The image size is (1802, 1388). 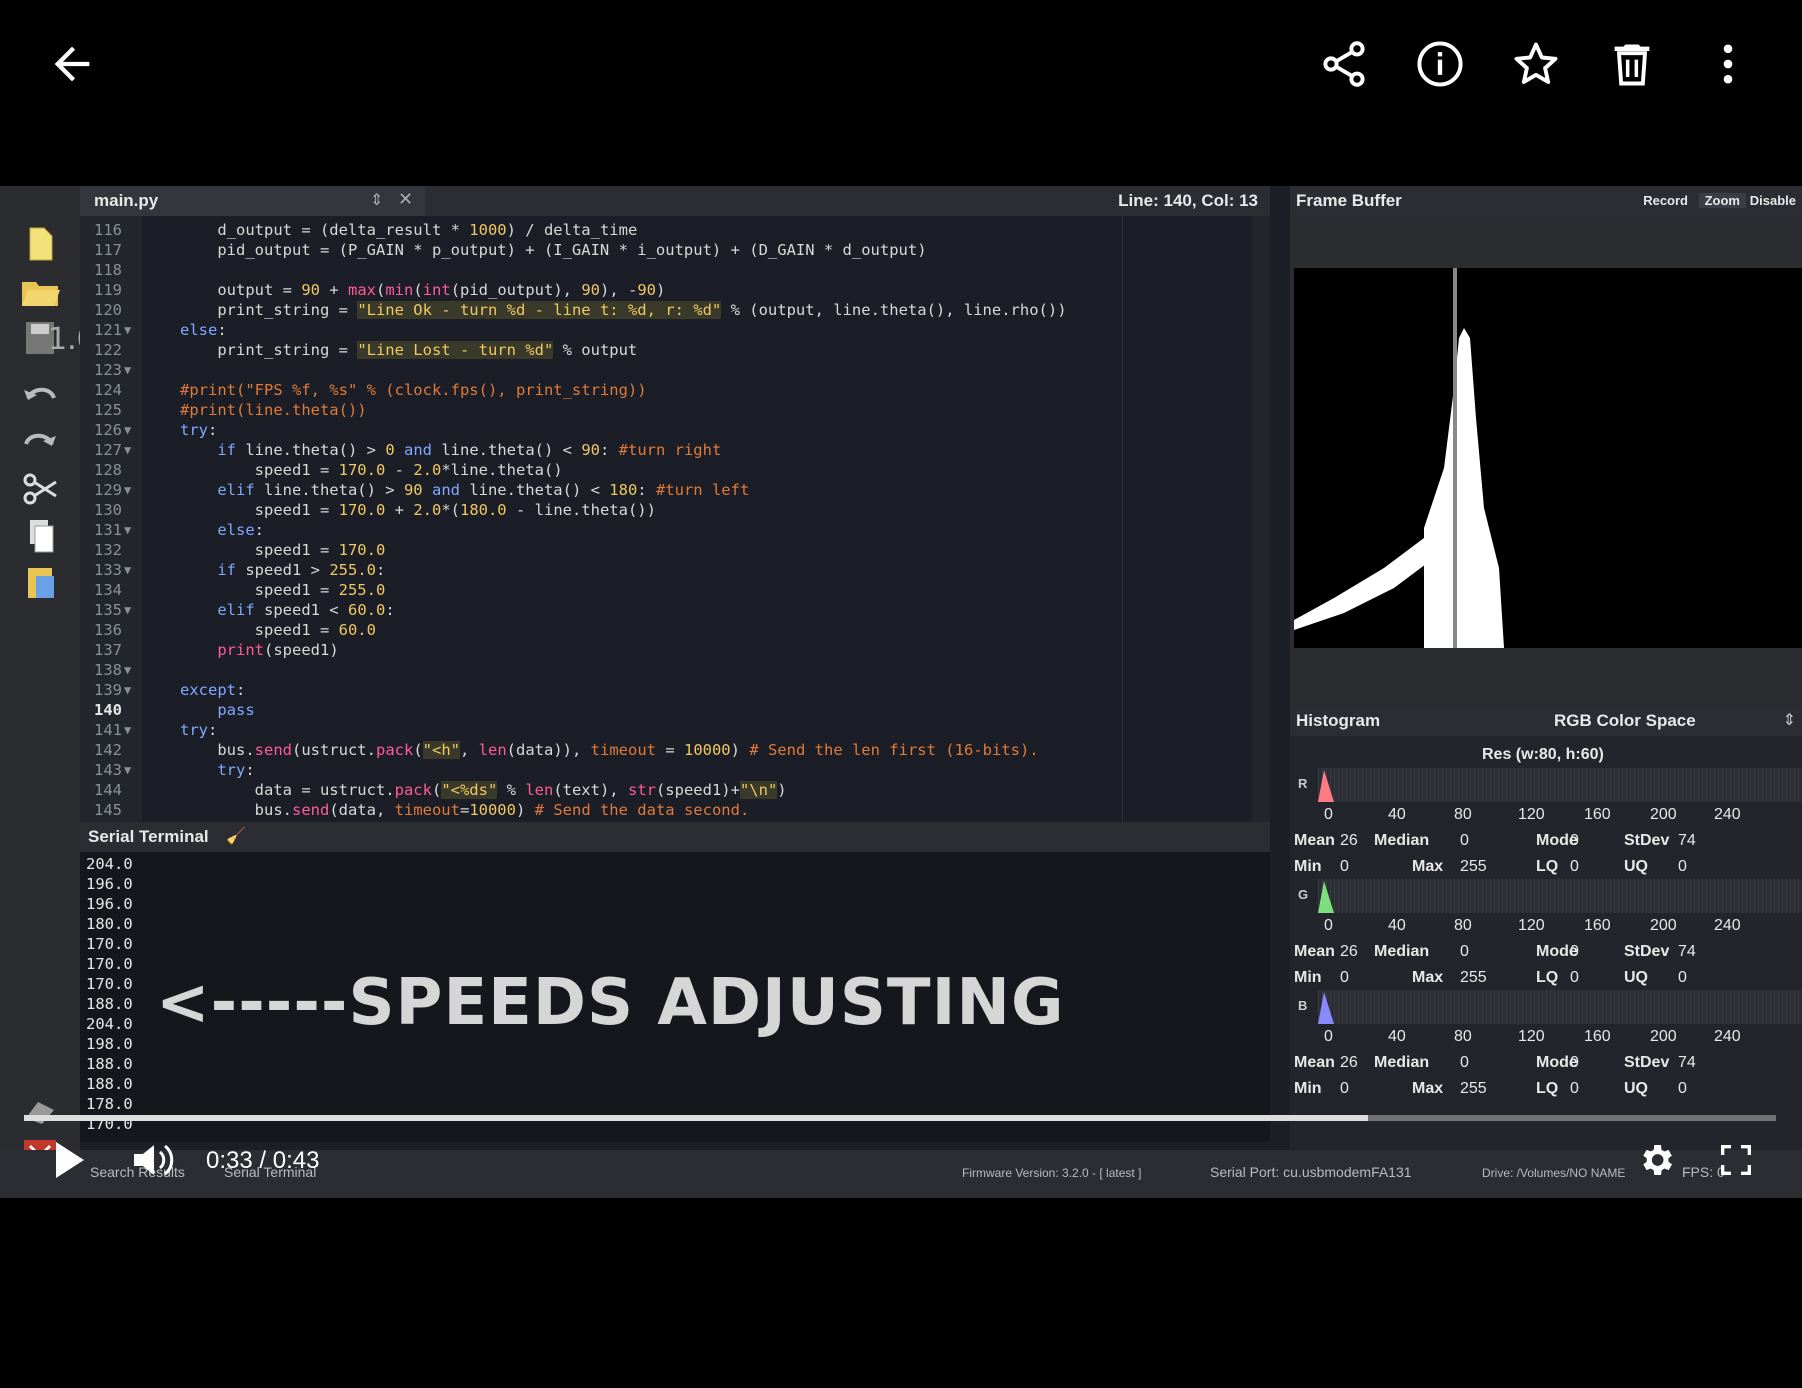 What do you see at coordinates (1773, 200) in the screenshot?
I see `disable-button: Disable` at bounding box center [1773, 200].